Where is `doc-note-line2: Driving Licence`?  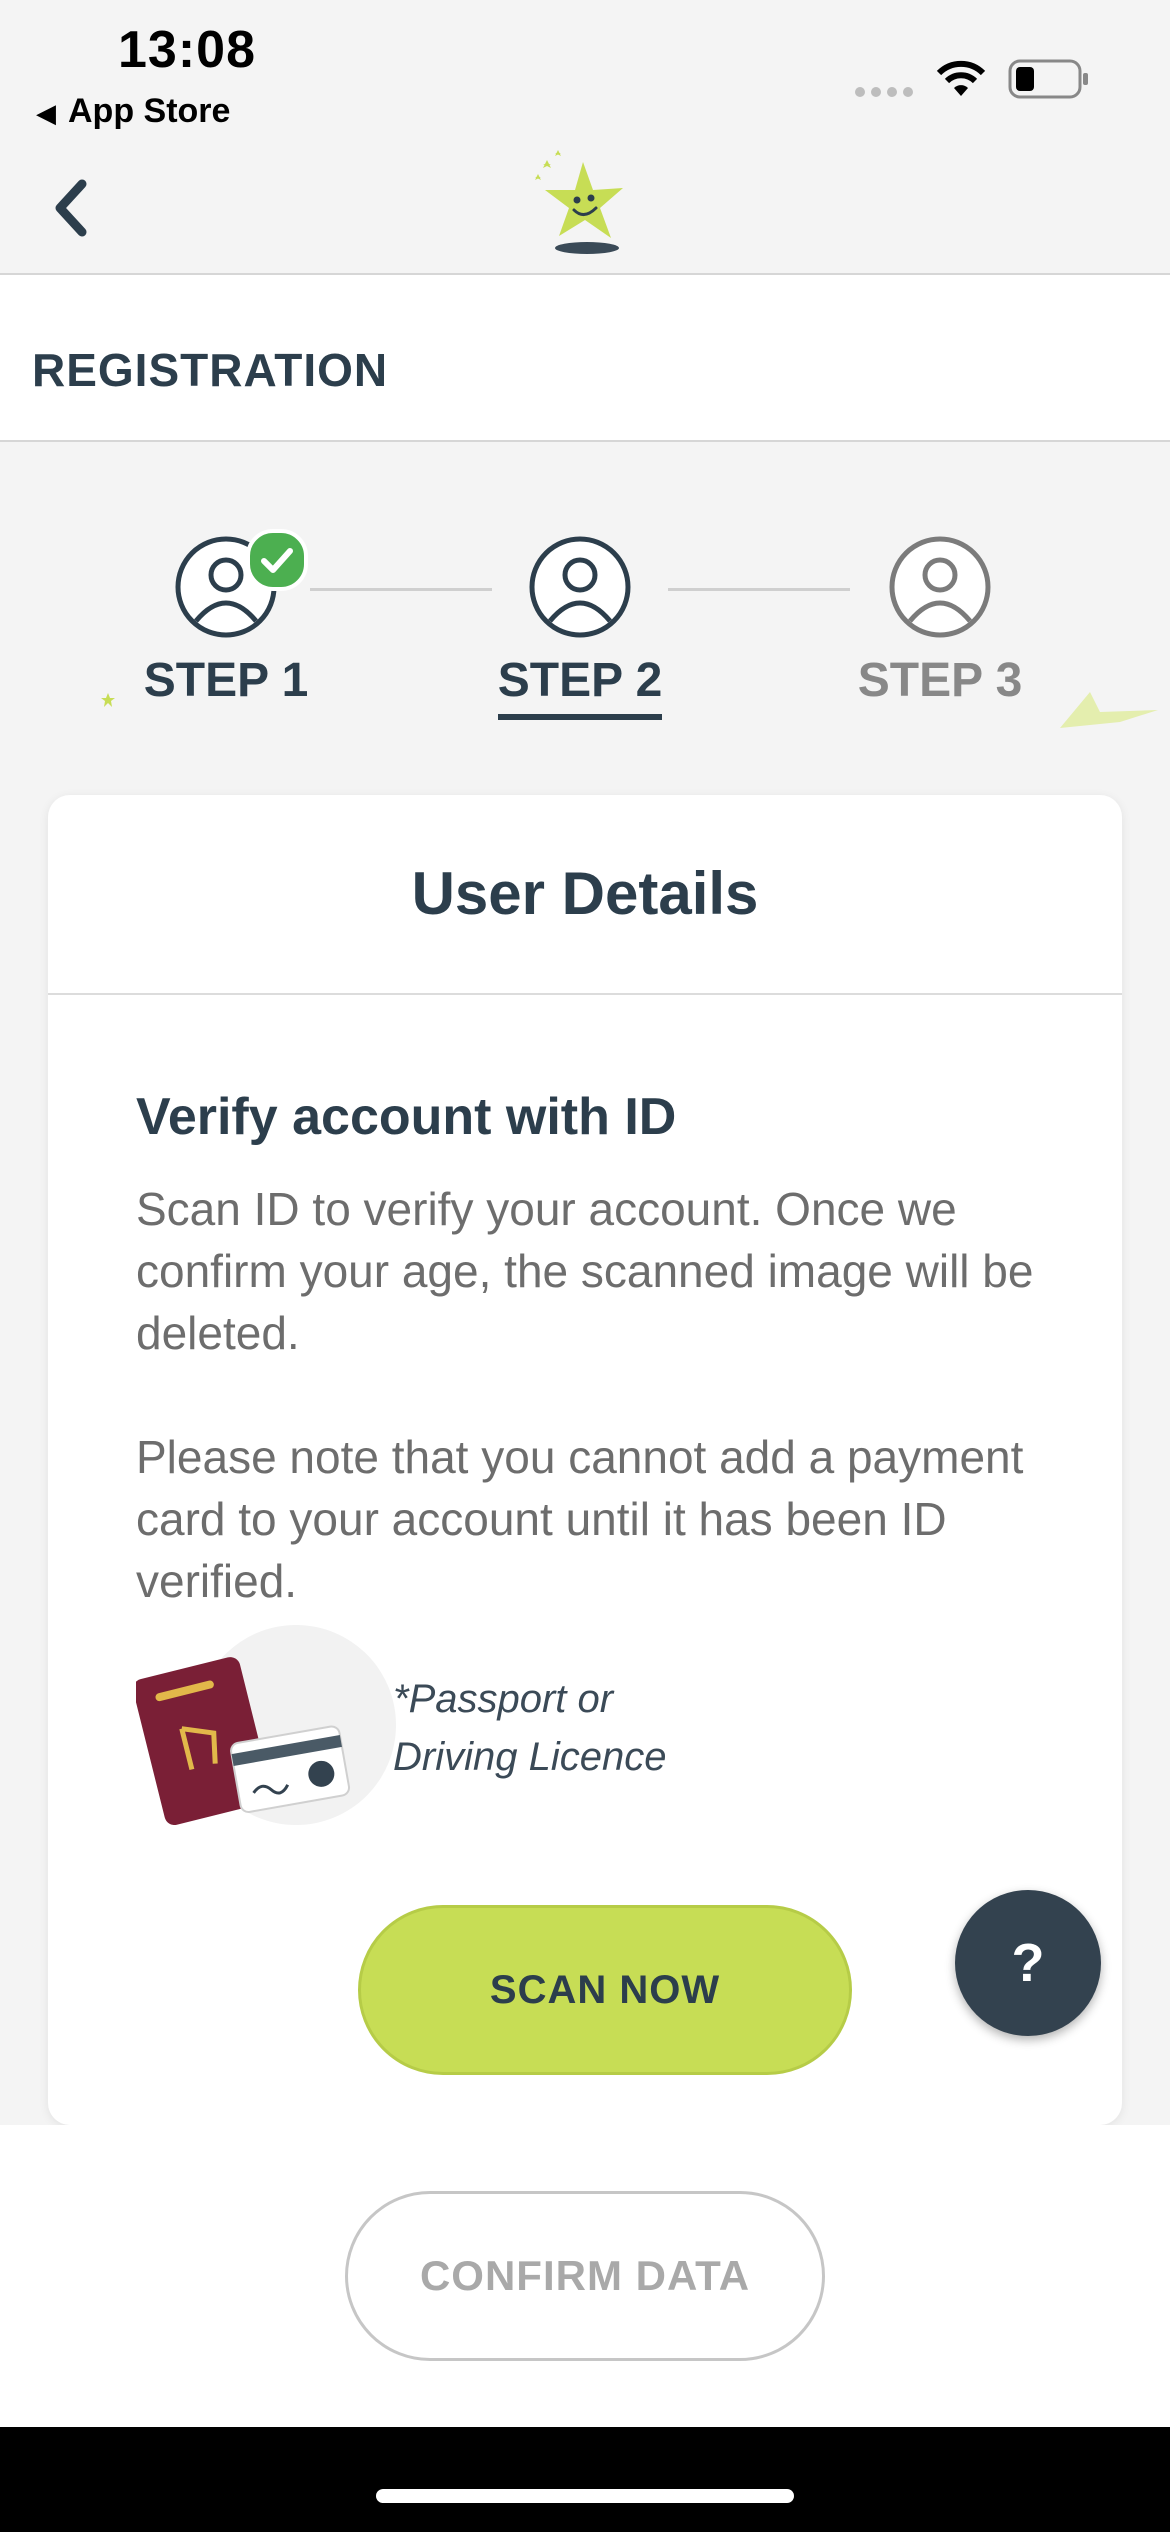 doc-note-line2: Driving Licence is located at coordinates (530, 1757).